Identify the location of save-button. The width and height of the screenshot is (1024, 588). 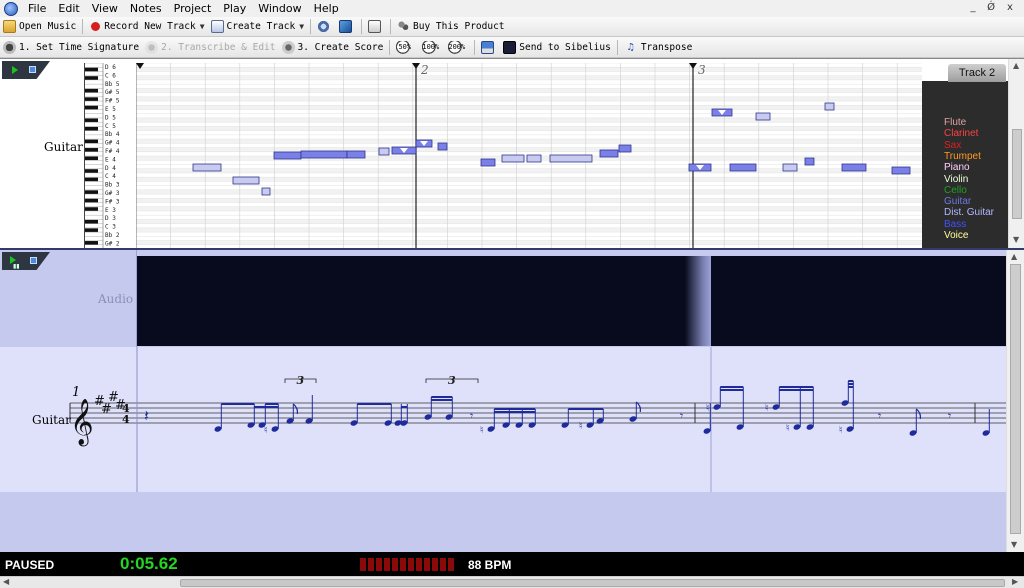
(489, 47).